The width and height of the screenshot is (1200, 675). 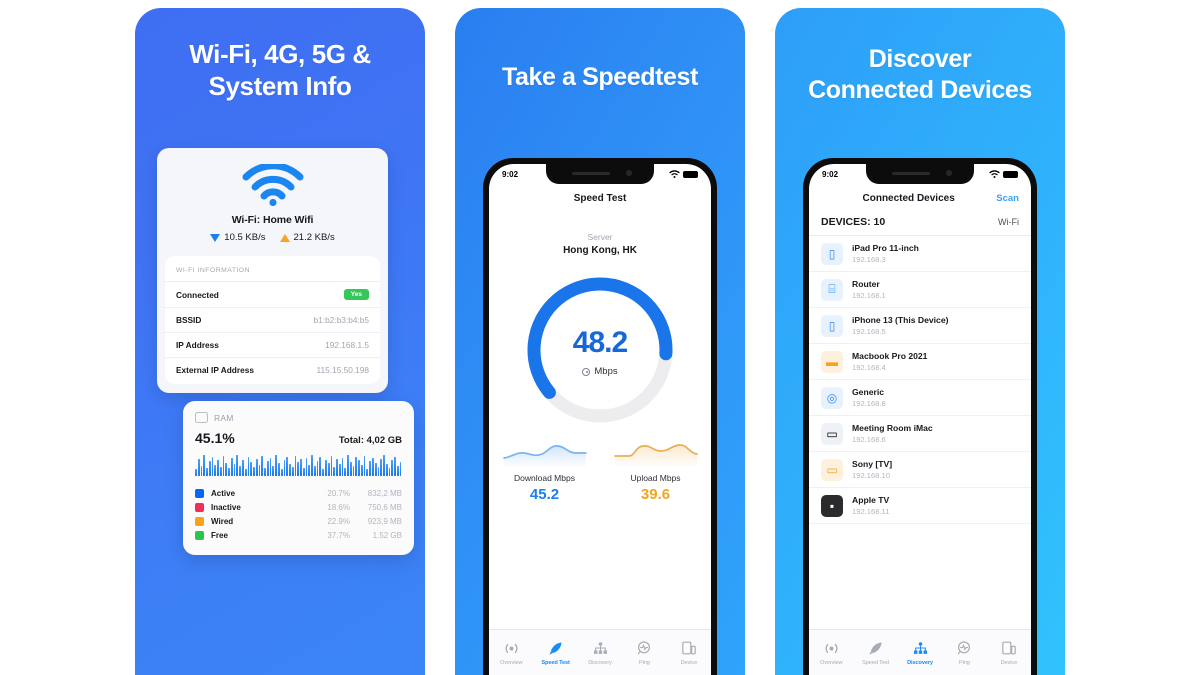 What do you see at coordinates (1009, 662) in the screenshot?
I see `tab-label: Device` at bounding box center [1009, 662].